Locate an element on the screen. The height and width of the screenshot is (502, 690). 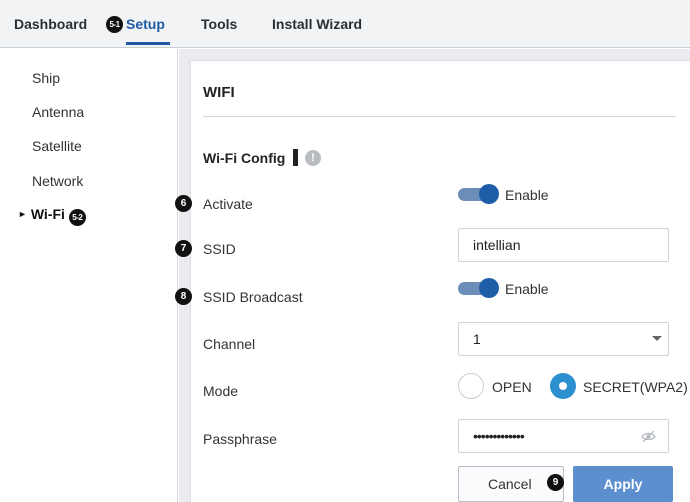
passphrase-value: ••••••••••••• is located at coordinates (499, 436).